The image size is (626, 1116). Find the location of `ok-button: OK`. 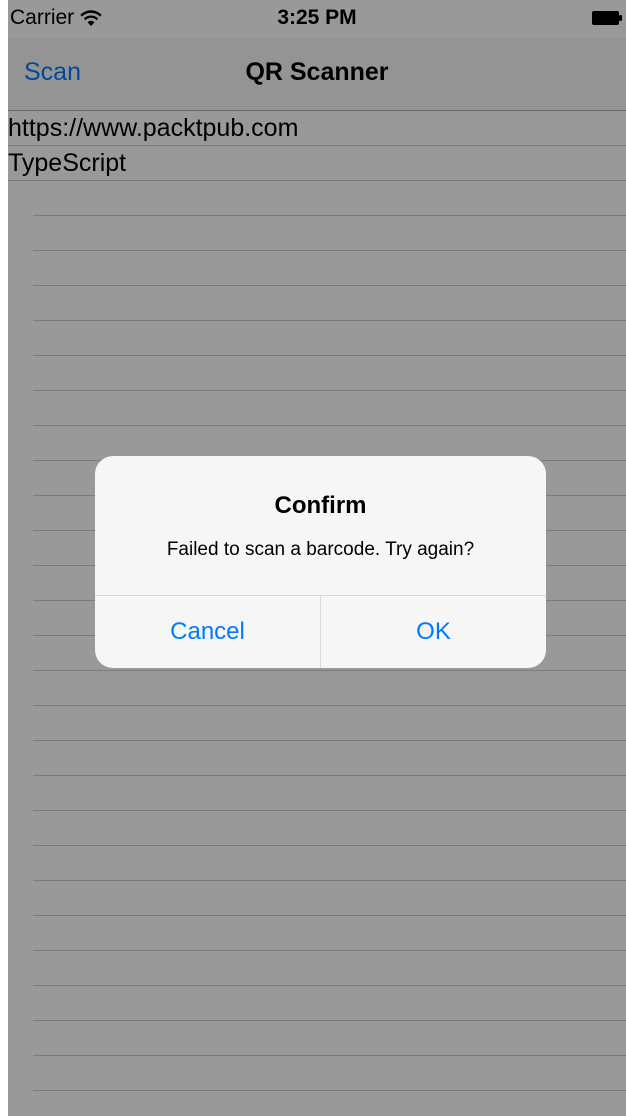

ok-button: OK is located at coordinates (433, 632).